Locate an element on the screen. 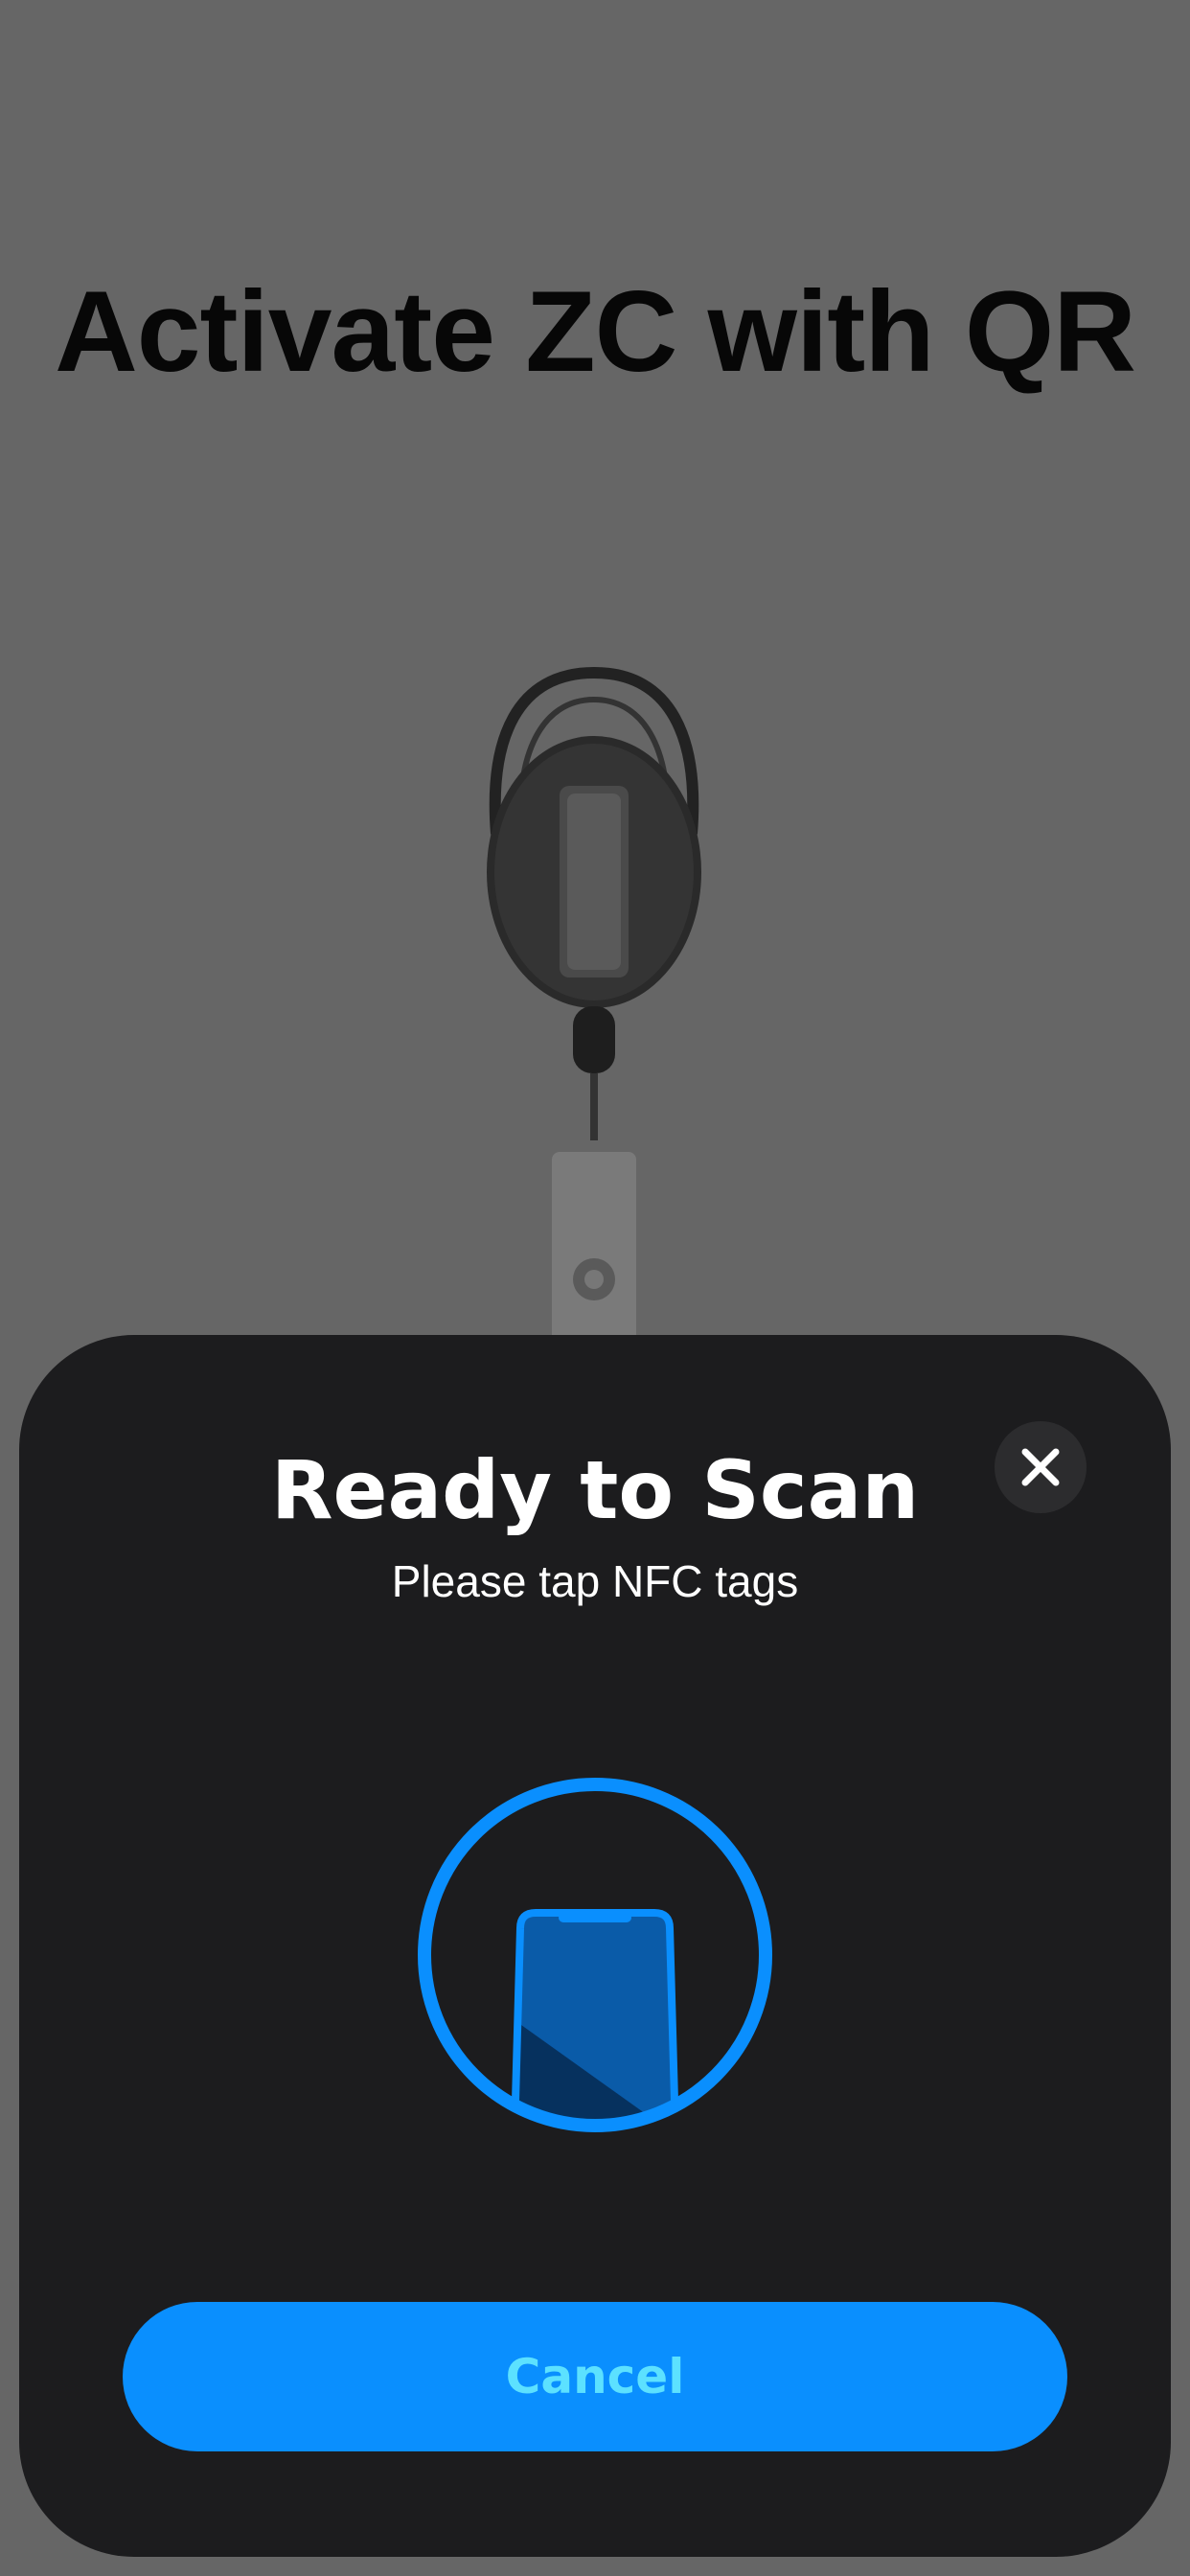  phone-in-circle-icon is located at coordinates (595, 1955).